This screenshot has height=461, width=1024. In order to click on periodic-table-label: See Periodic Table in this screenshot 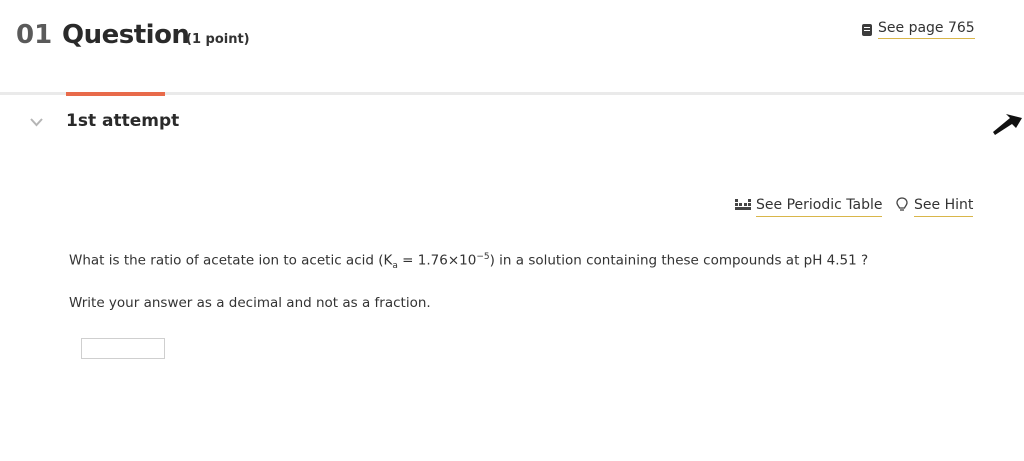, I will do `click(819, 207)`.